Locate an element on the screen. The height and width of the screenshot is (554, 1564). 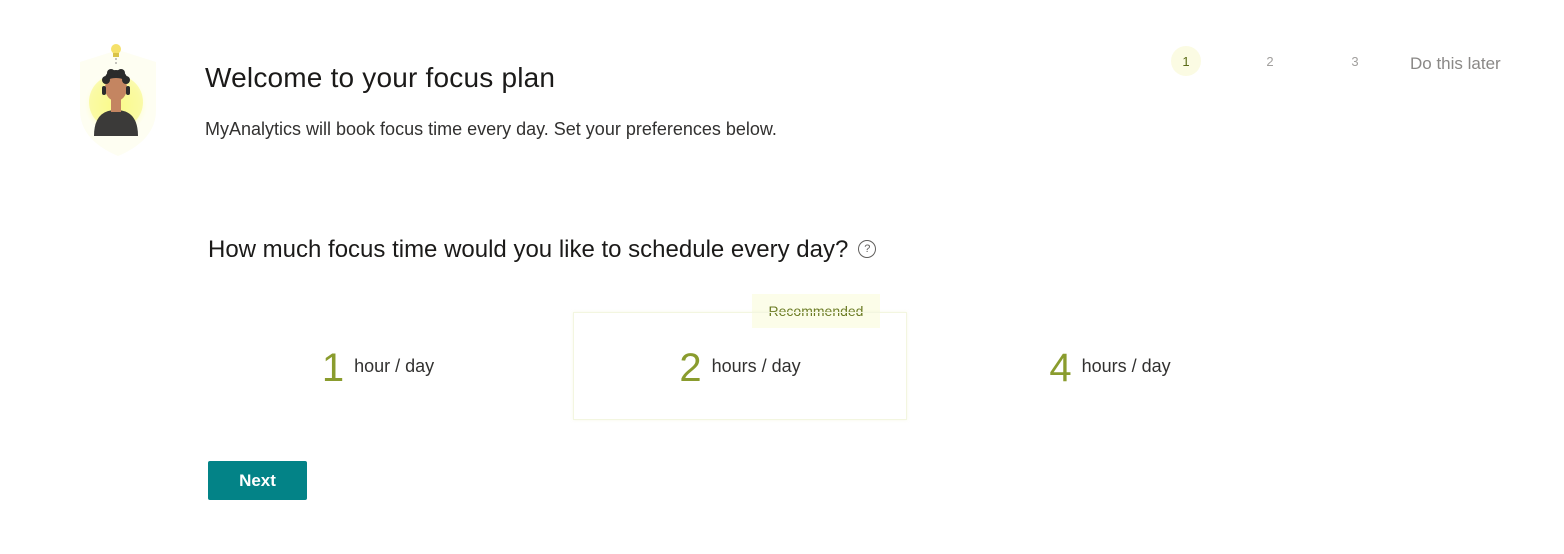
person-lightbulb-illustration is located at coordinates (118, 100).